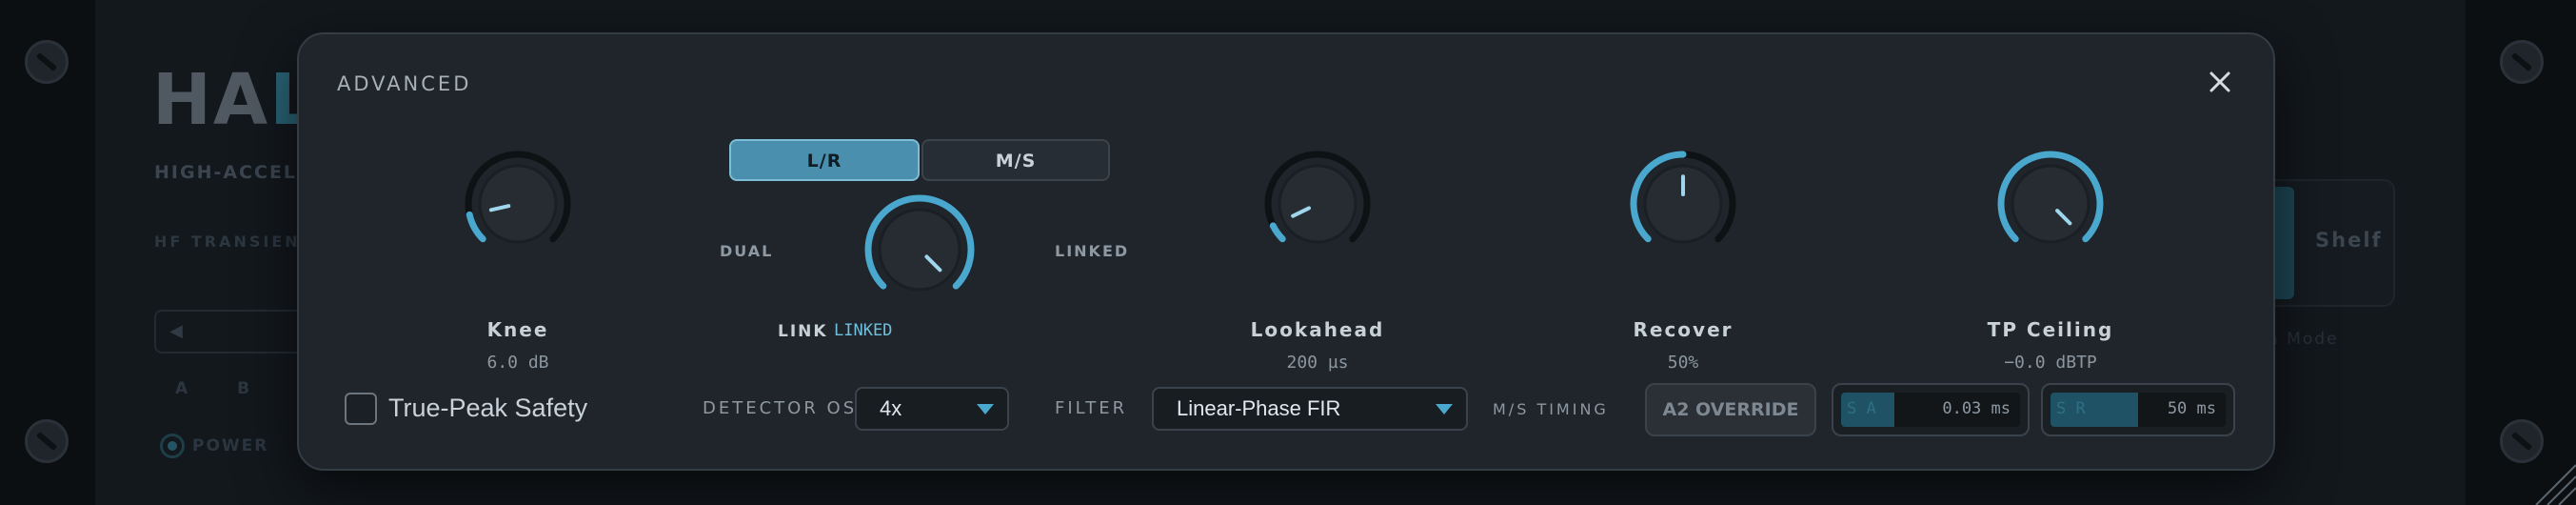 This screenshot has height=505, width=2576. I want to click on lookahead-label: Lookahead, so click(1317, 329).